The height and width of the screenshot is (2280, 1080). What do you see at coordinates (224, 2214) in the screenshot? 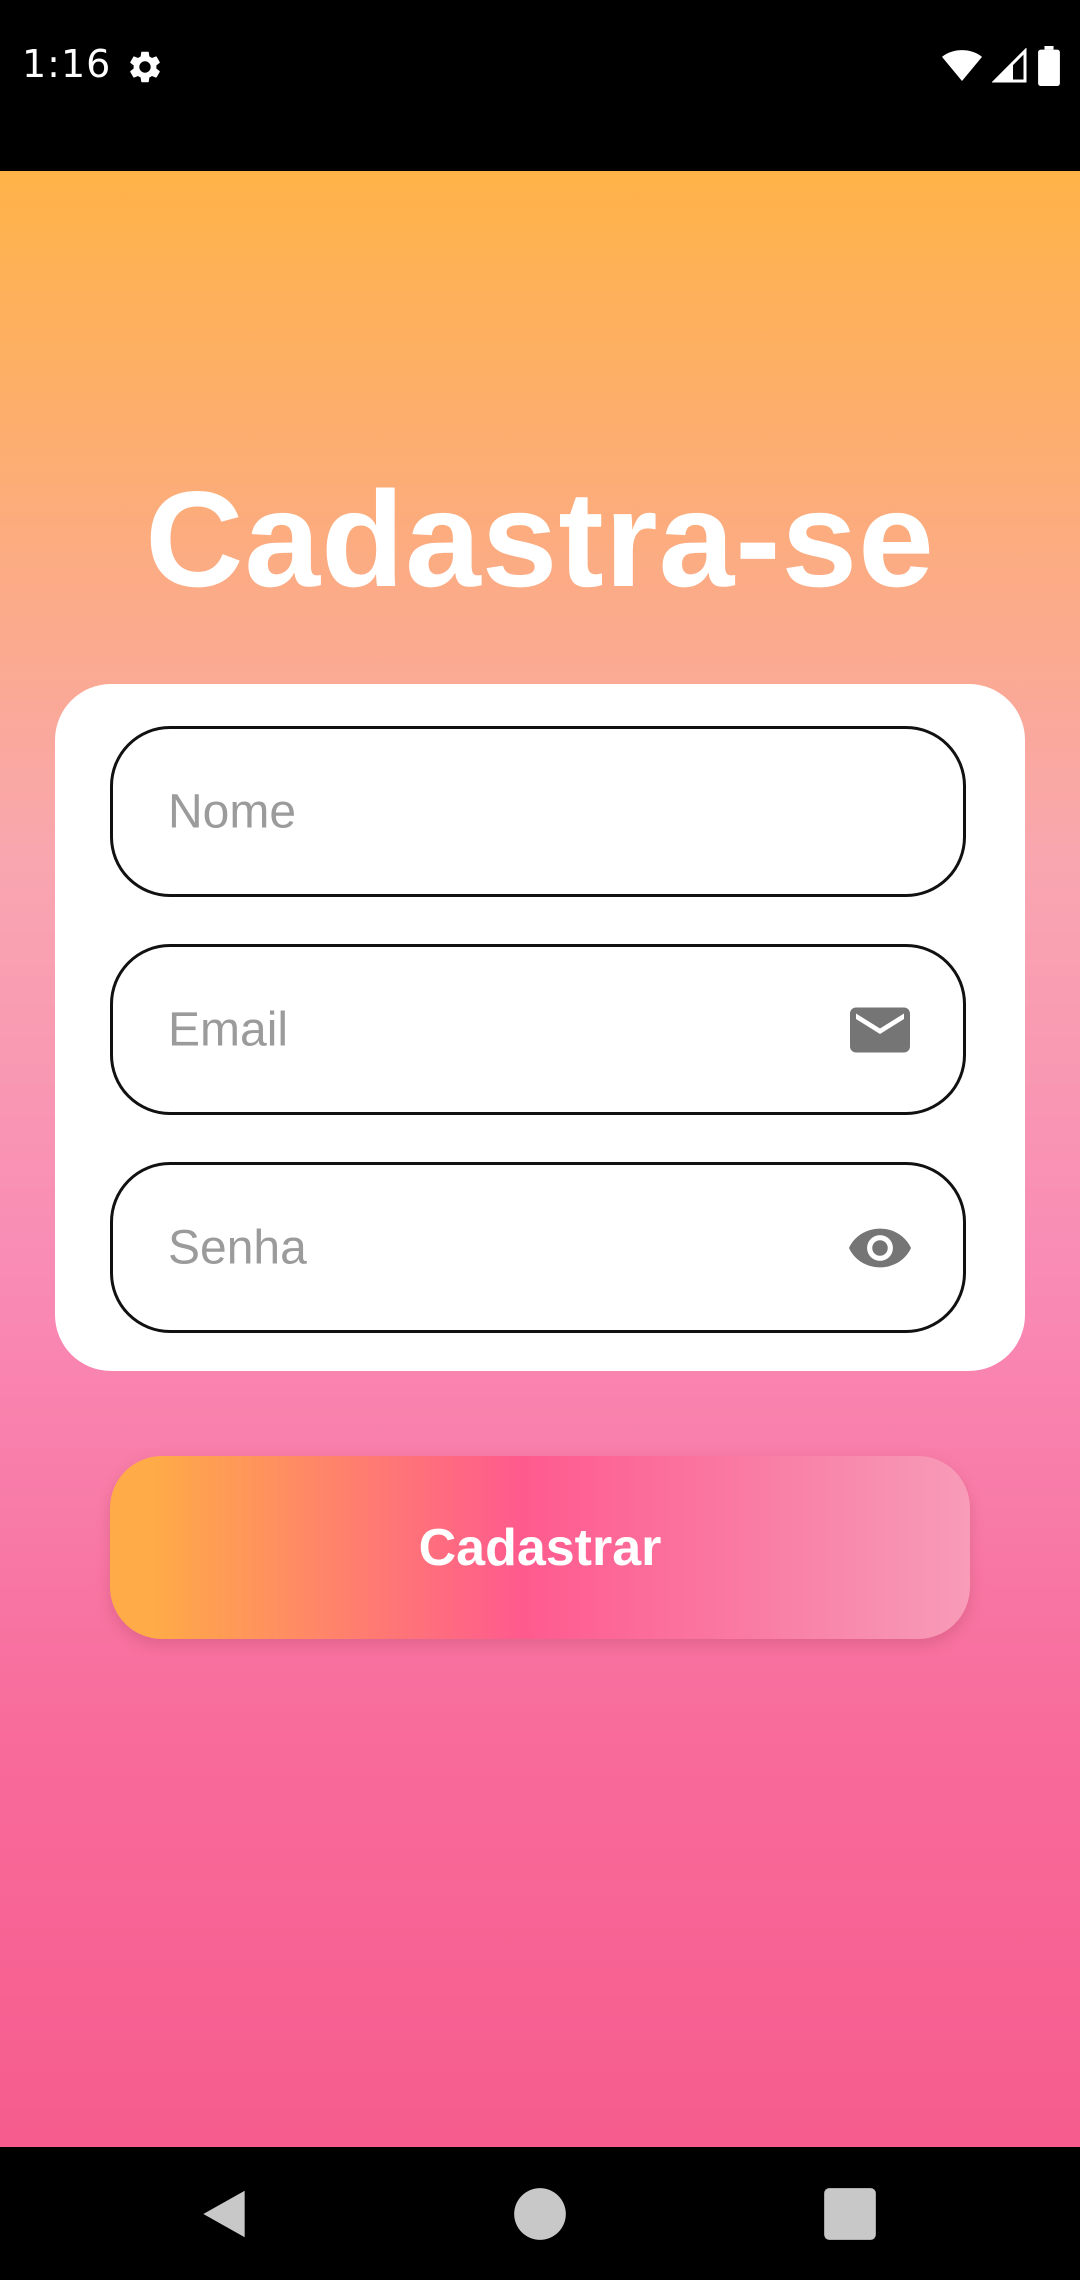
I see `back-icon` at bounding box center [224, 2214].